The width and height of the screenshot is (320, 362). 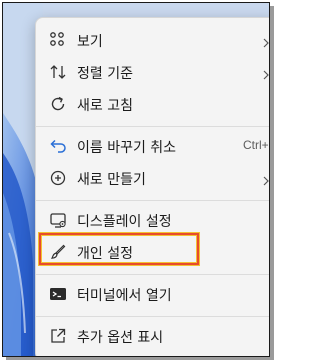 What do you see at coordinates (58, 294) in the screenshot?
I see `terminal-icon` at bounding box center [58, 294].